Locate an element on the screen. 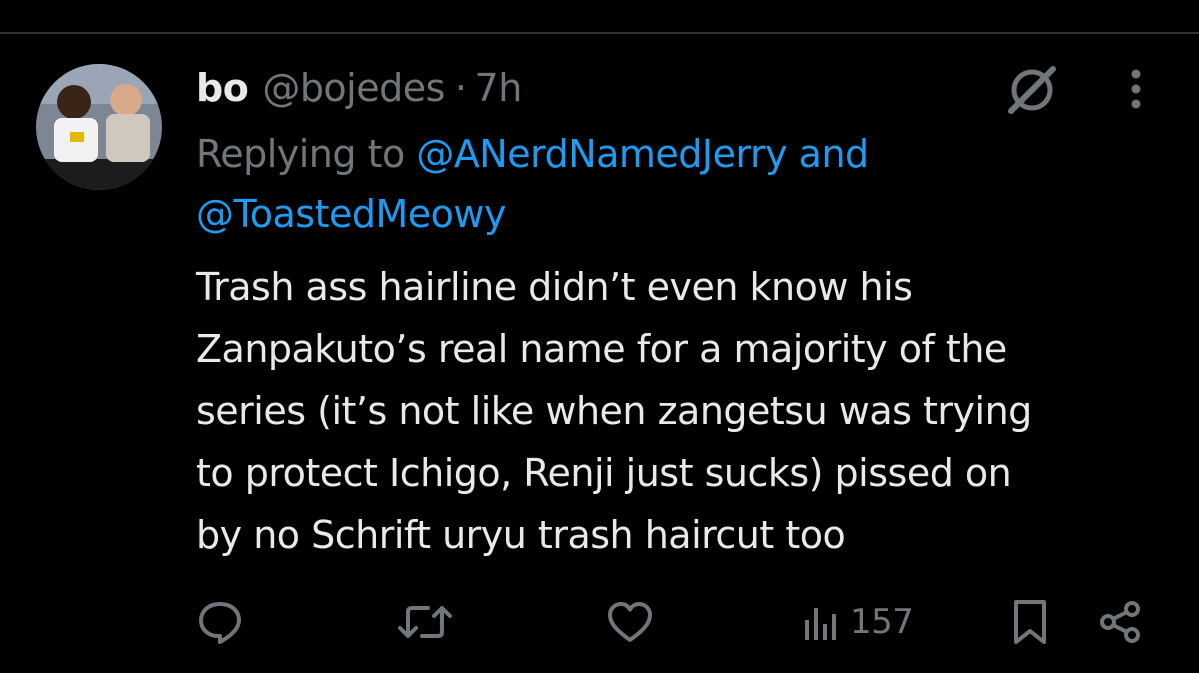  grok-icon is located at coordinates (1032, 90).